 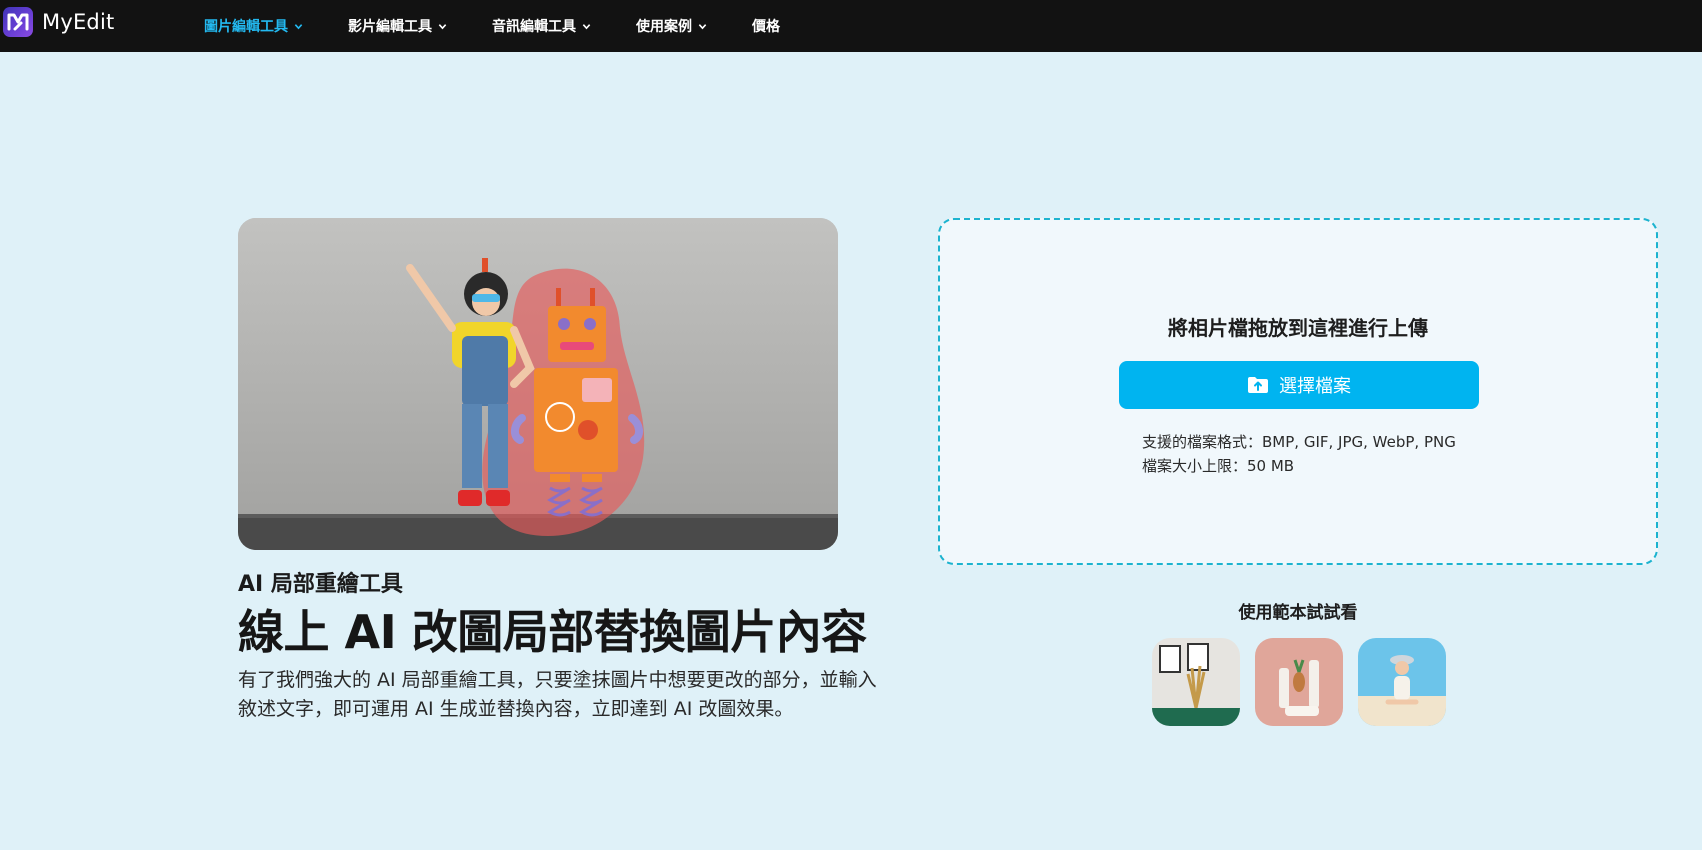 What do you see at coordinates (534, 27) in the screenshot?
I see `nav-item-label: 音訊編輯工具` at bounding box center [534, 27].